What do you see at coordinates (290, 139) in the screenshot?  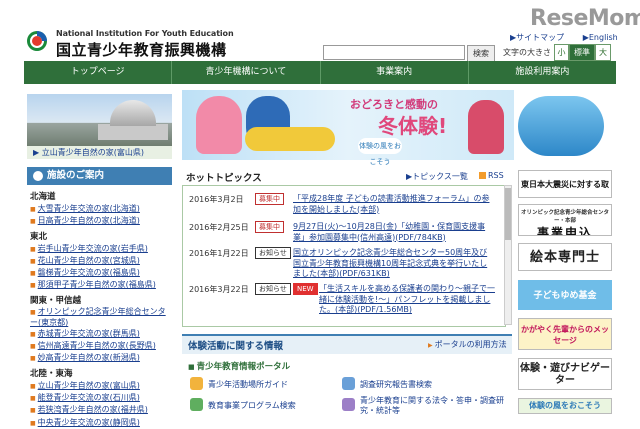 I see `sled-shape` at bounding box center [290, 139].